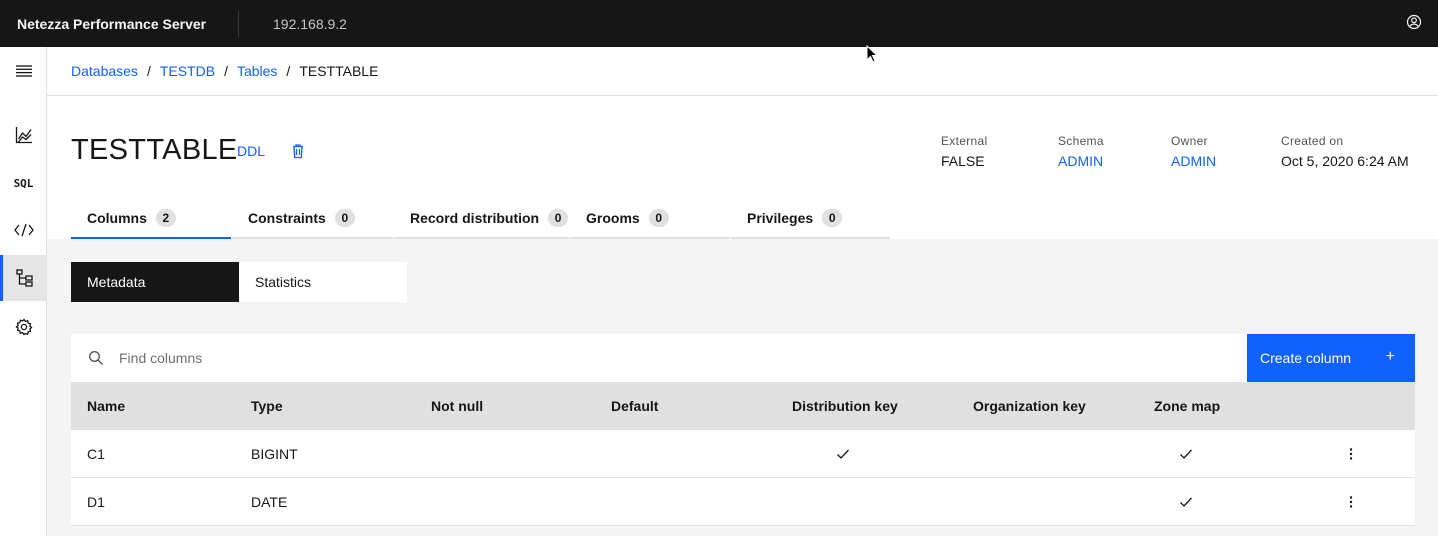 The image size is (1438, 536). I want to click on table-row: C1 BIGINT, so click(743, 454).